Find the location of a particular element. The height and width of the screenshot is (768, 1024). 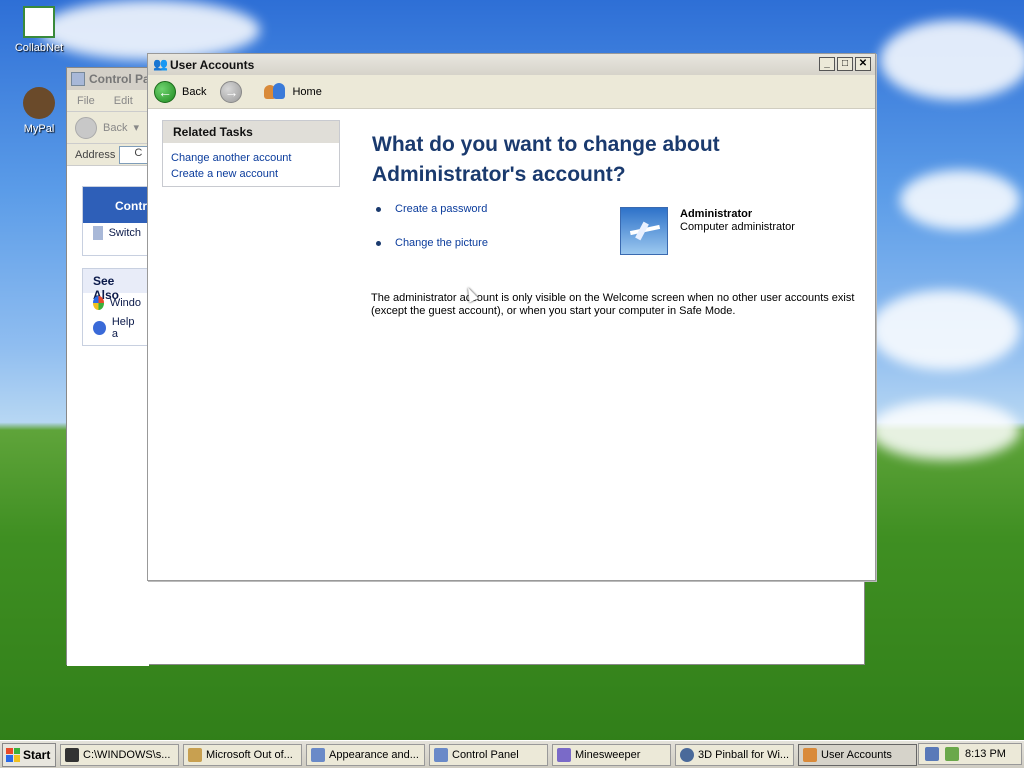

toolbar: ← Back → Home is located at coordinates (511, 92).